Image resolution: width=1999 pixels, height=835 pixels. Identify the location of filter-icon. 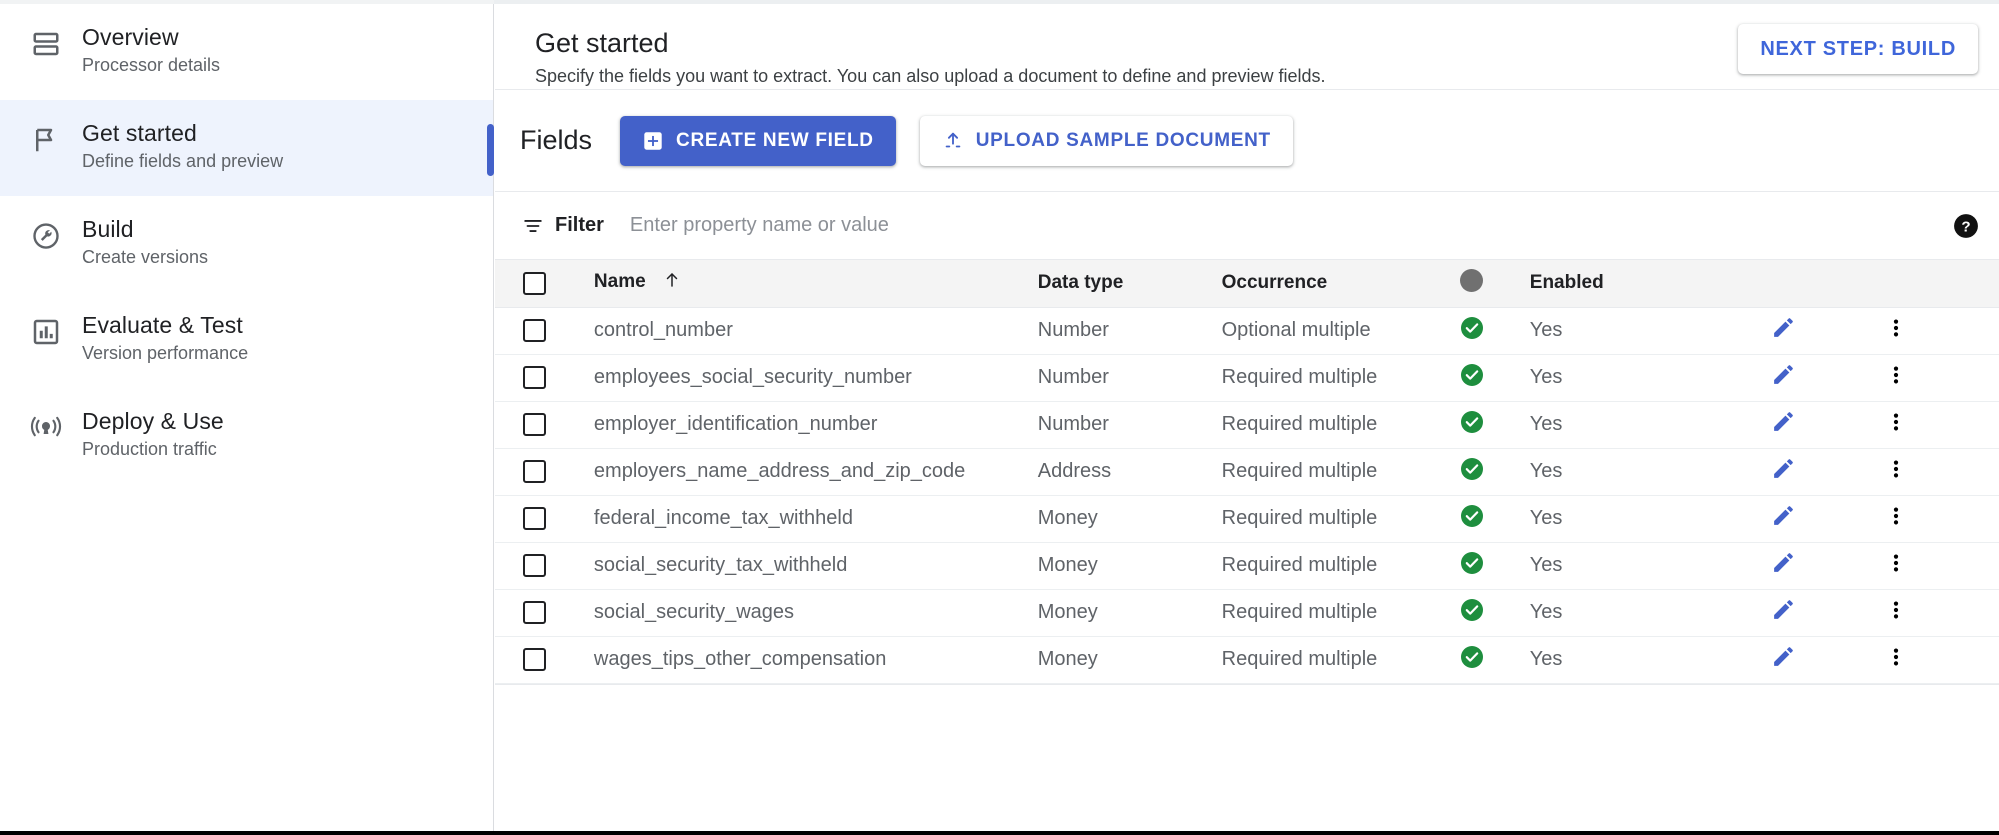
(533, 226).